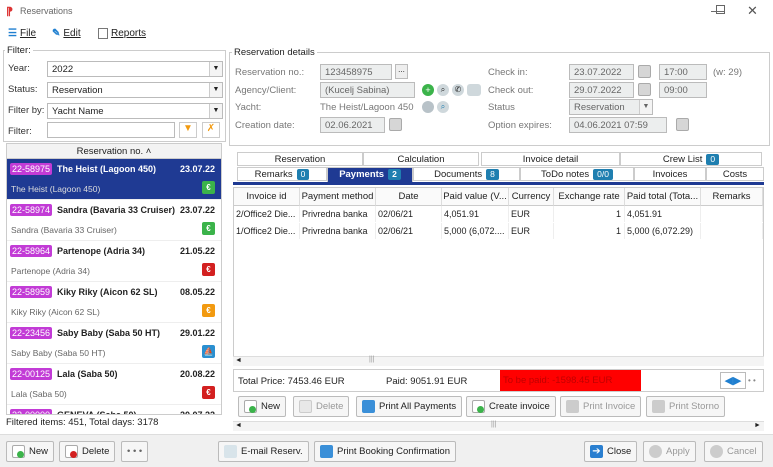 Image resolution: width=773 pixels, height=467 pixels. I want to click on column-header: Payment method, so click(338, 197).